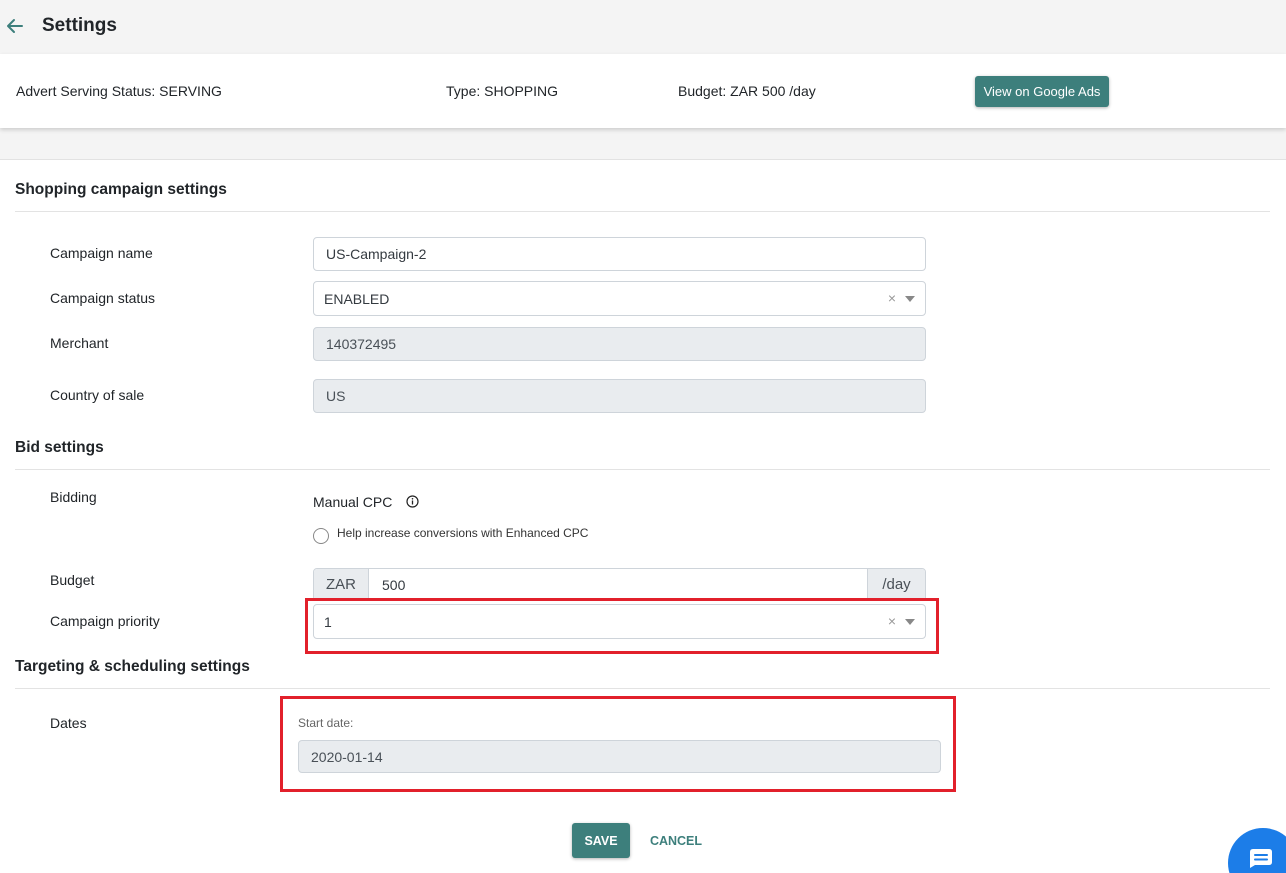 The width and height of the screenshot is (1286, 873). What do you see at coordinates (68, 723) in the screenshot?
I see `dates-label: Dates` at bounding box center [68, 723].